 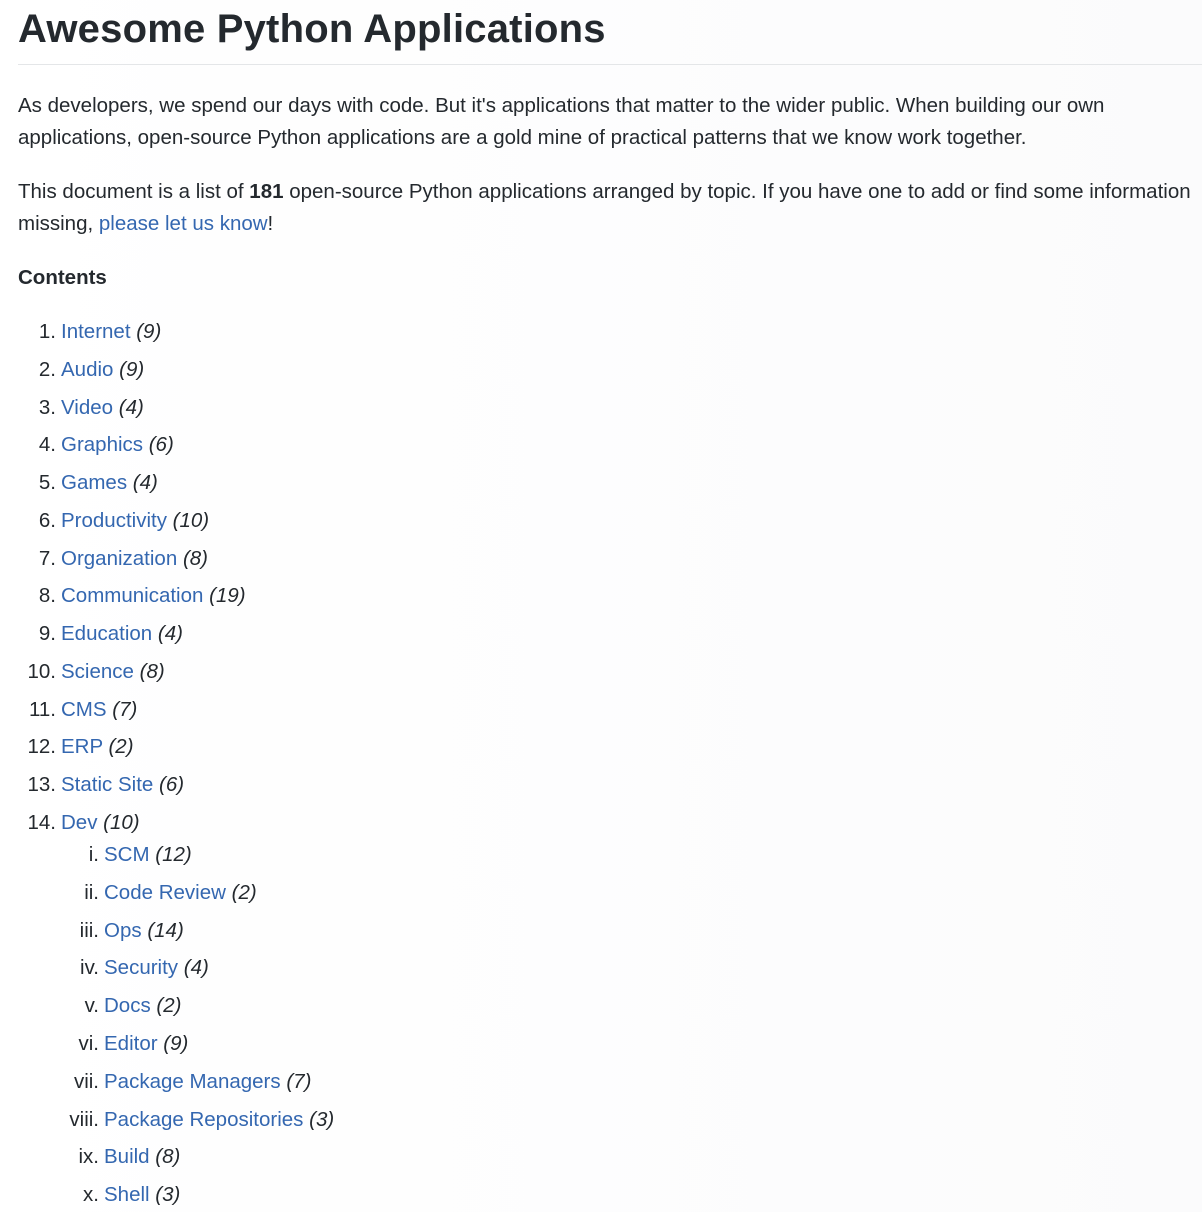 What do you see at coordinates (47, 595) in the screenshot?
I see `toc-item-number: 8.` at bounding box center [47, 595].